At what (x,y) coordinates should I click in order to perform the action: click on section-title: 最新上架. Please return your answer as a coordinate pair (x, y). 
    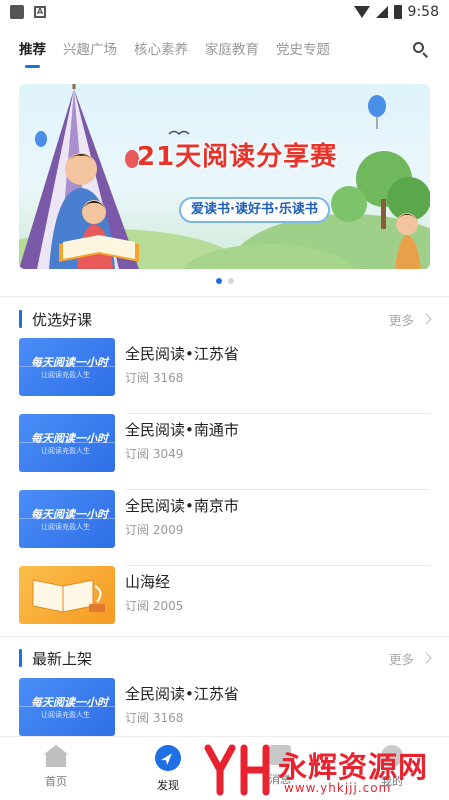
    Looking at the image, I should click on (62, 658).